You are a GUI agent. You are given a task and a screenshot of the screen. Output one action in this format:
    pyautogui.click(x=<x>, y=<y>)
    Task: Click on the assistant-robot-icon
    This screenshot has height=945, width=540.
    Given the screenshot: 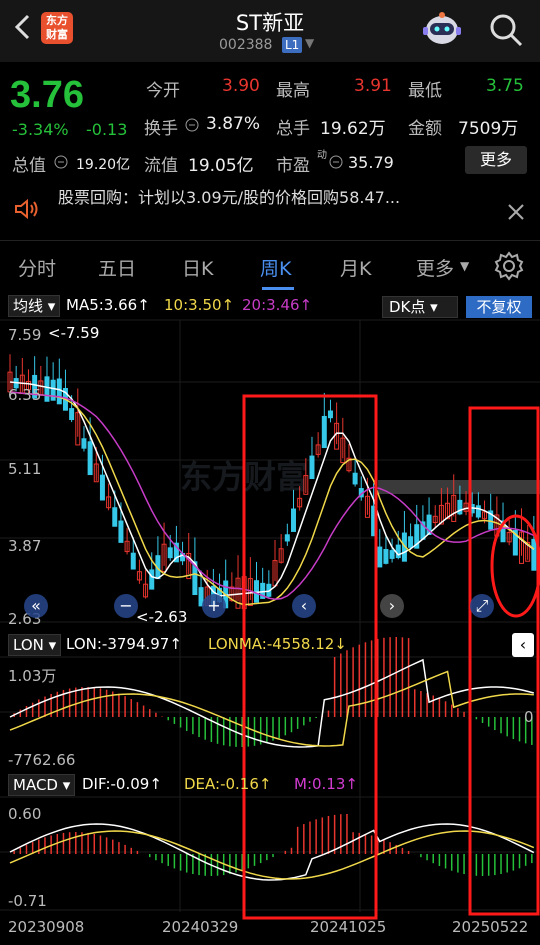 What is the action you would take?
    pyautogui.click(x=442, y=30)
    